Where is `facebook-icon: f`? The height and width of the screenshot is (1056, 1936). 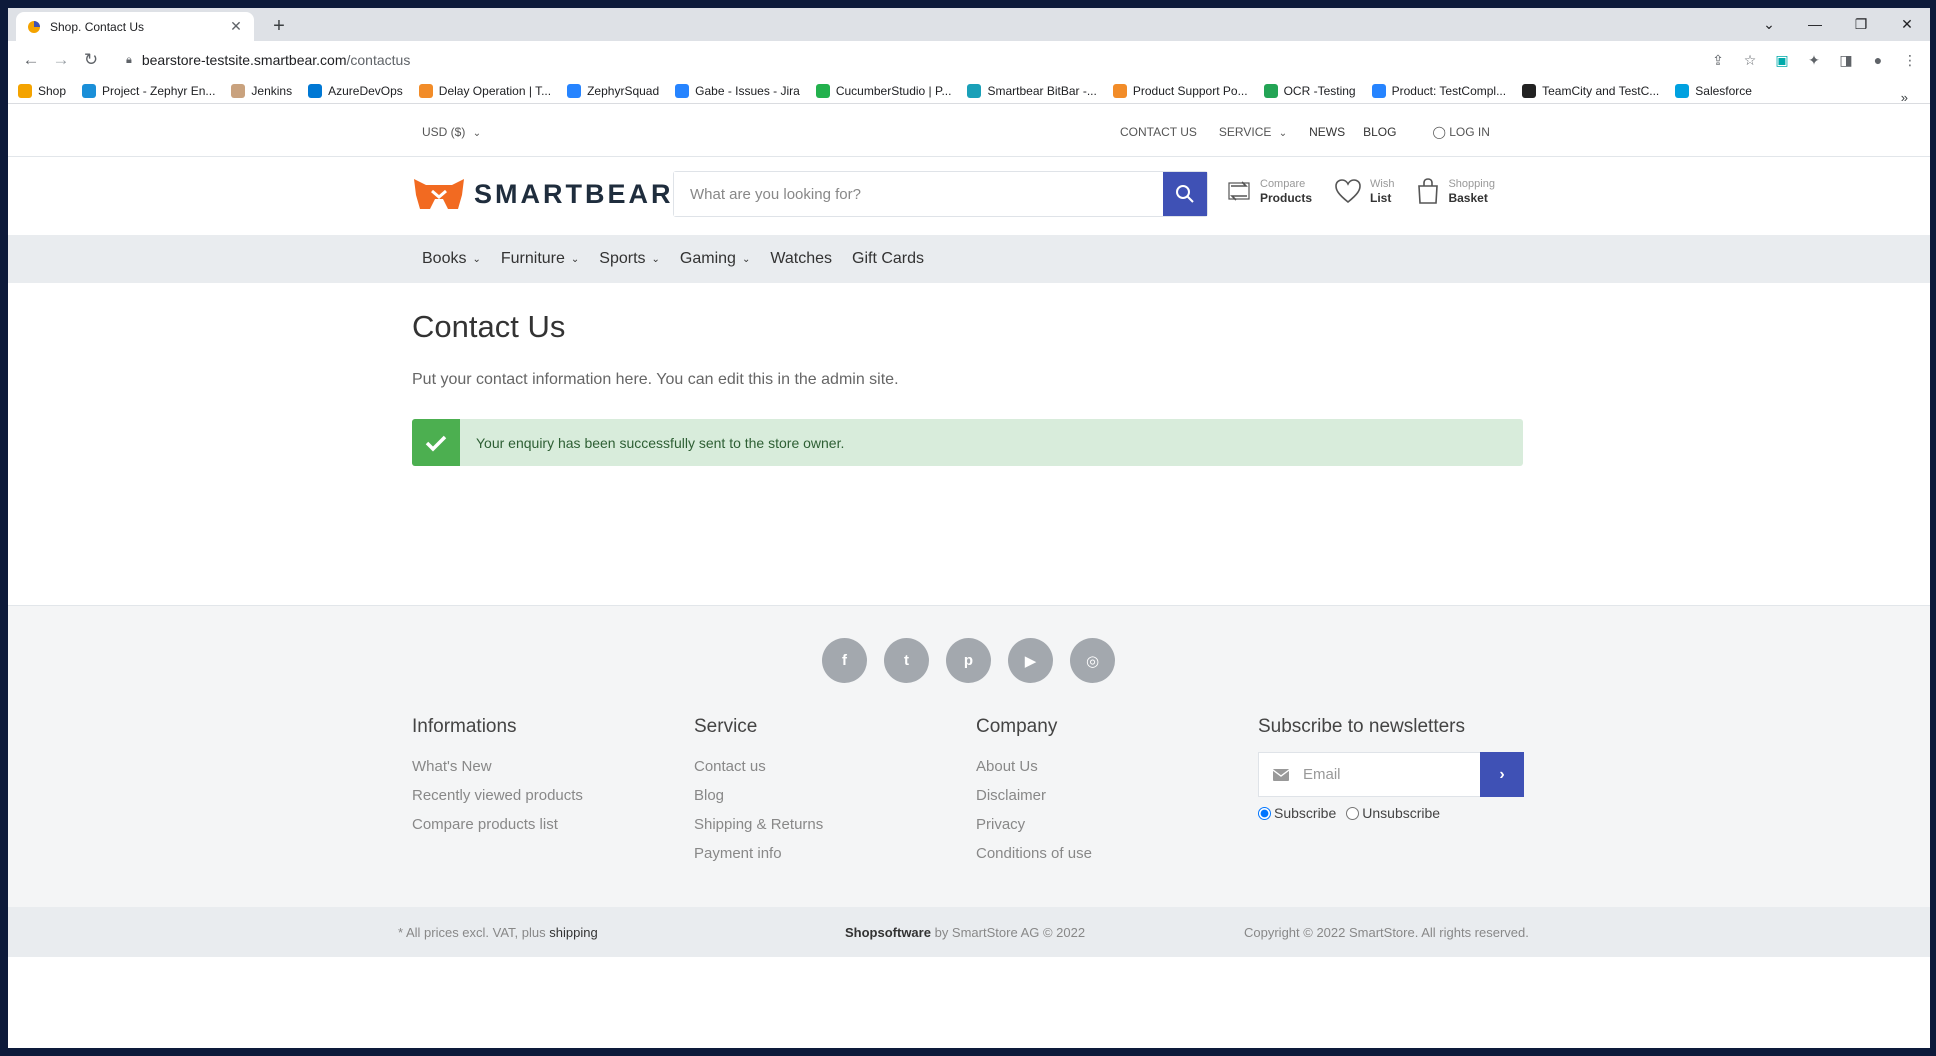 facebook-icon: f is located at coordinates (844, 660).